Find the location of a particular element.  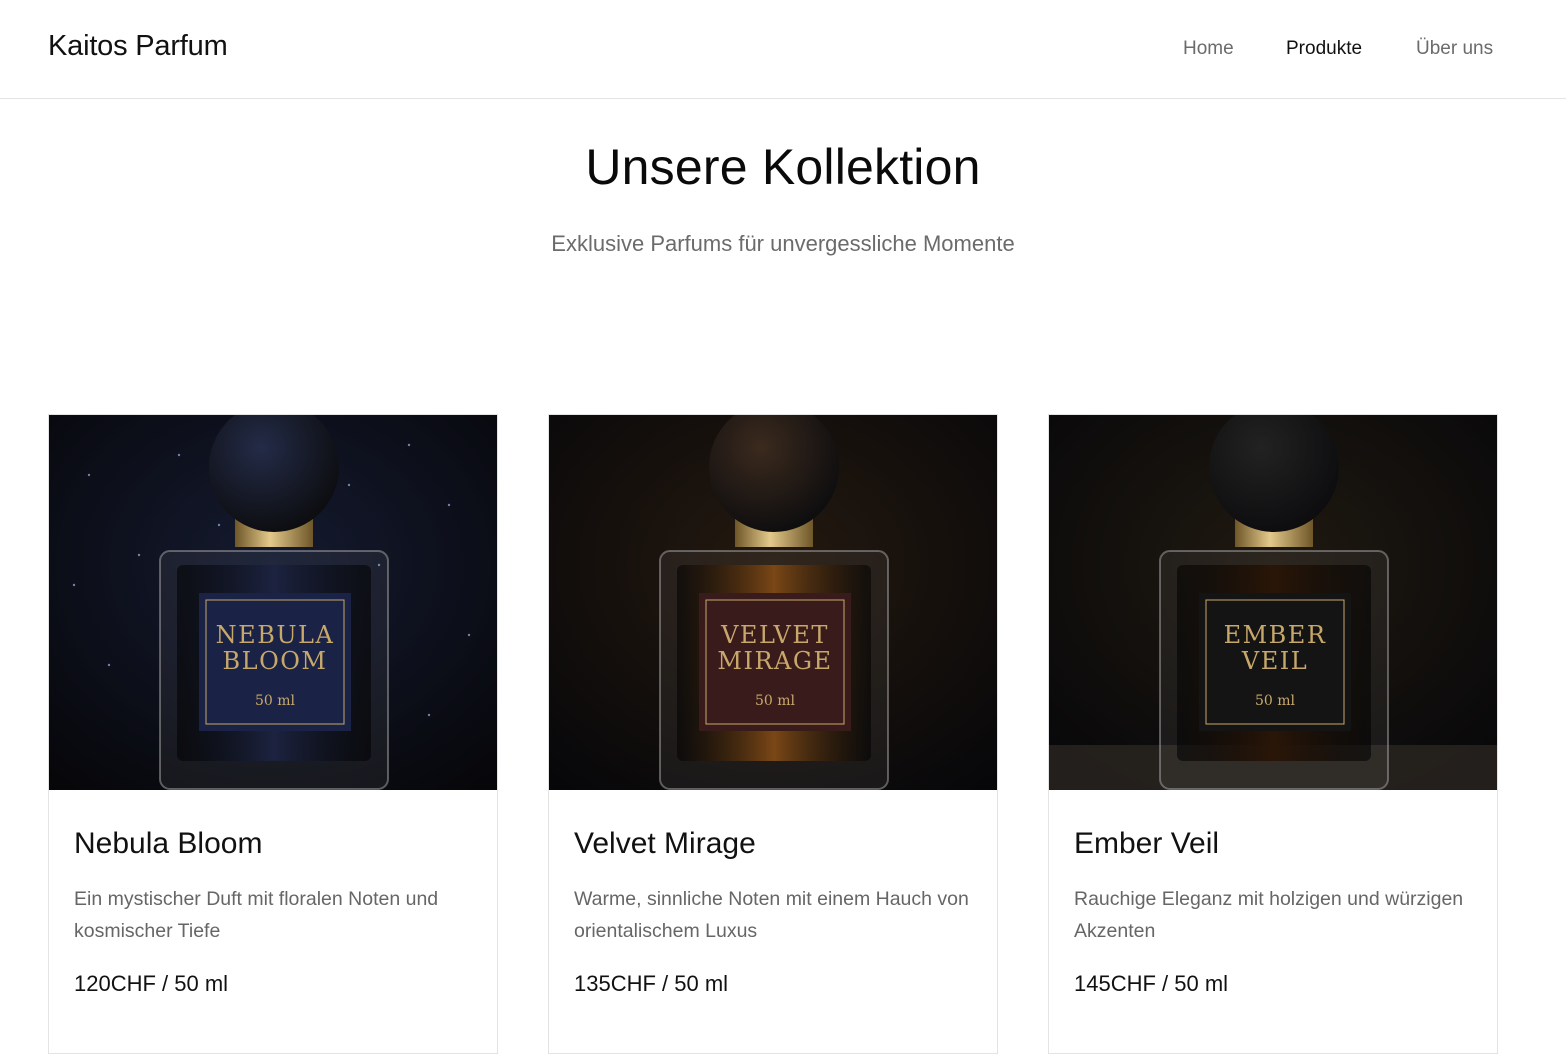

bottle-label-line2: MIRAGE is located at coordinates (774, 661).